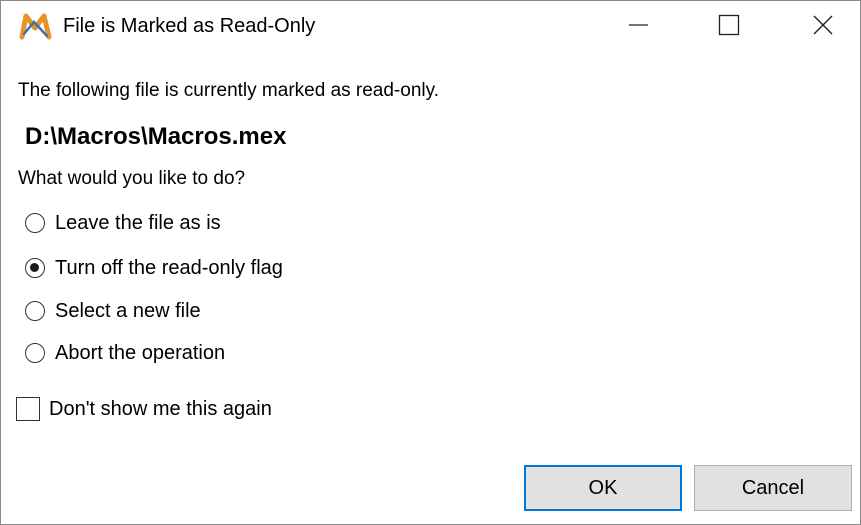 This screenshot has width=861, height=525. I want to click on radio-option-leave: Leave the file as is, so click(123, 223).